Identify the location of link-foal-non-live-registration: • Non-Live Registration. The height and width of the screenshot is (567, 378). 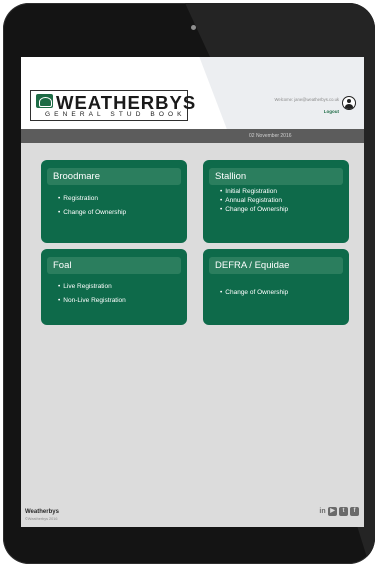
(92, 300).